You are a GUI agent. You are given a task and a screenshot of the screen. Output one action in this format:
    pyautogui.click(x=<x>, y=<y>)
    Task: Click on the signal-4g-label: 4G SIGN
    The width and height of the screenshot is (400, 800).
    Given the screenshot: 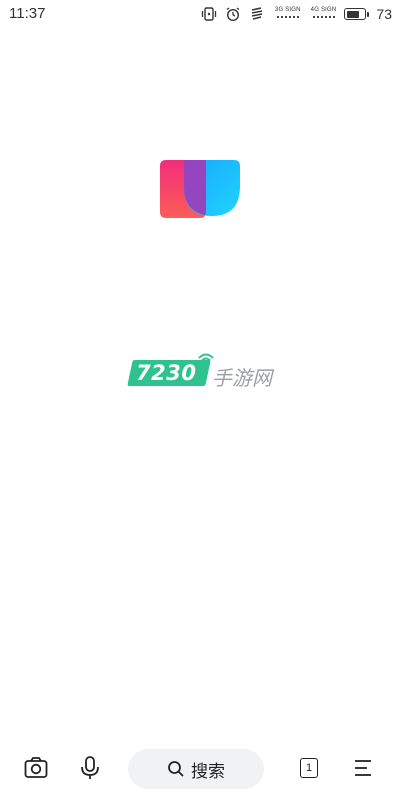 What is the action you would take?
    pyautogui.click(x=323, y=9)
    